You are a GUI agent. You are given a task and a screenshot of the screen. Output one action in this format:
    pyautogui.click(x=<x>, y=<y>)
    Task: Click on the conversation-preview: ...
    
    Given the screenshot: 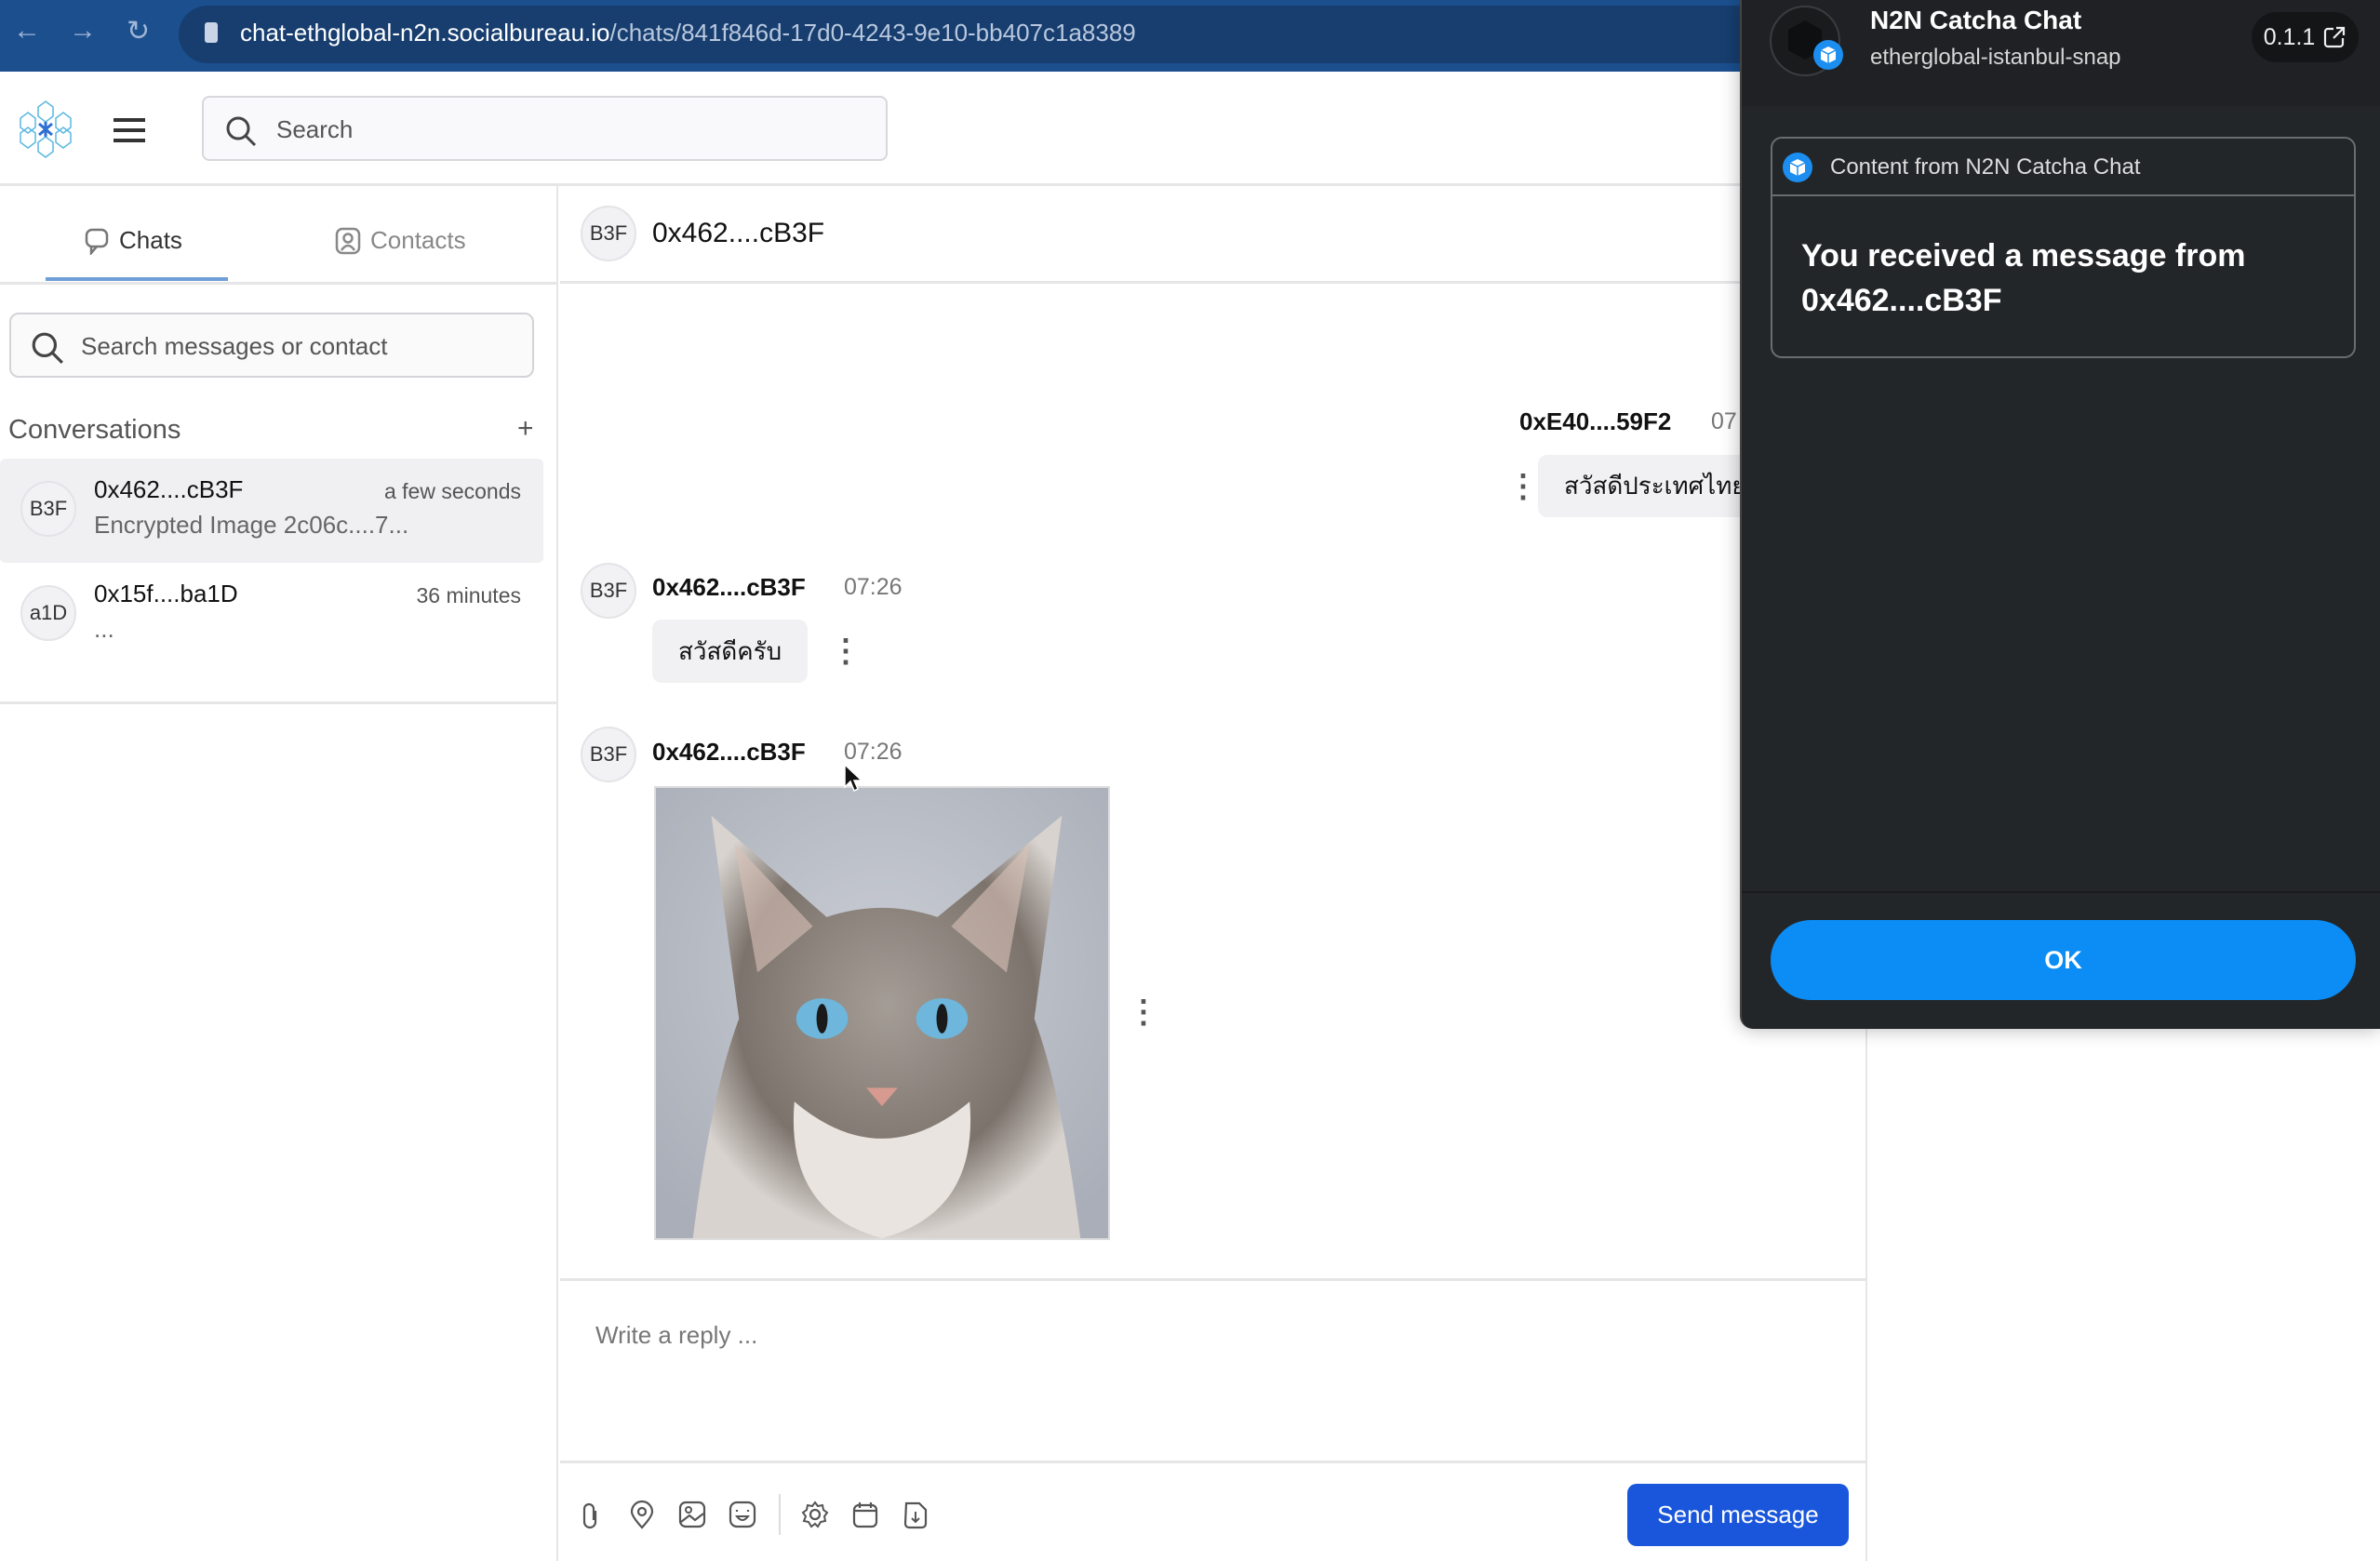 What is the action you would take?
    pyautogui.click(x=104, y=629)
    